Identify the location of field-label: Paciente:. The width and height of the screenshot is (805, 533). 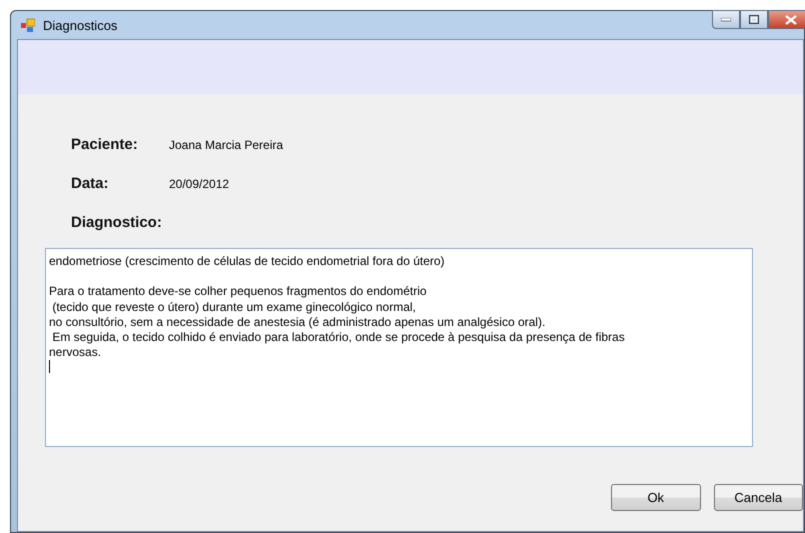
(105, 144).